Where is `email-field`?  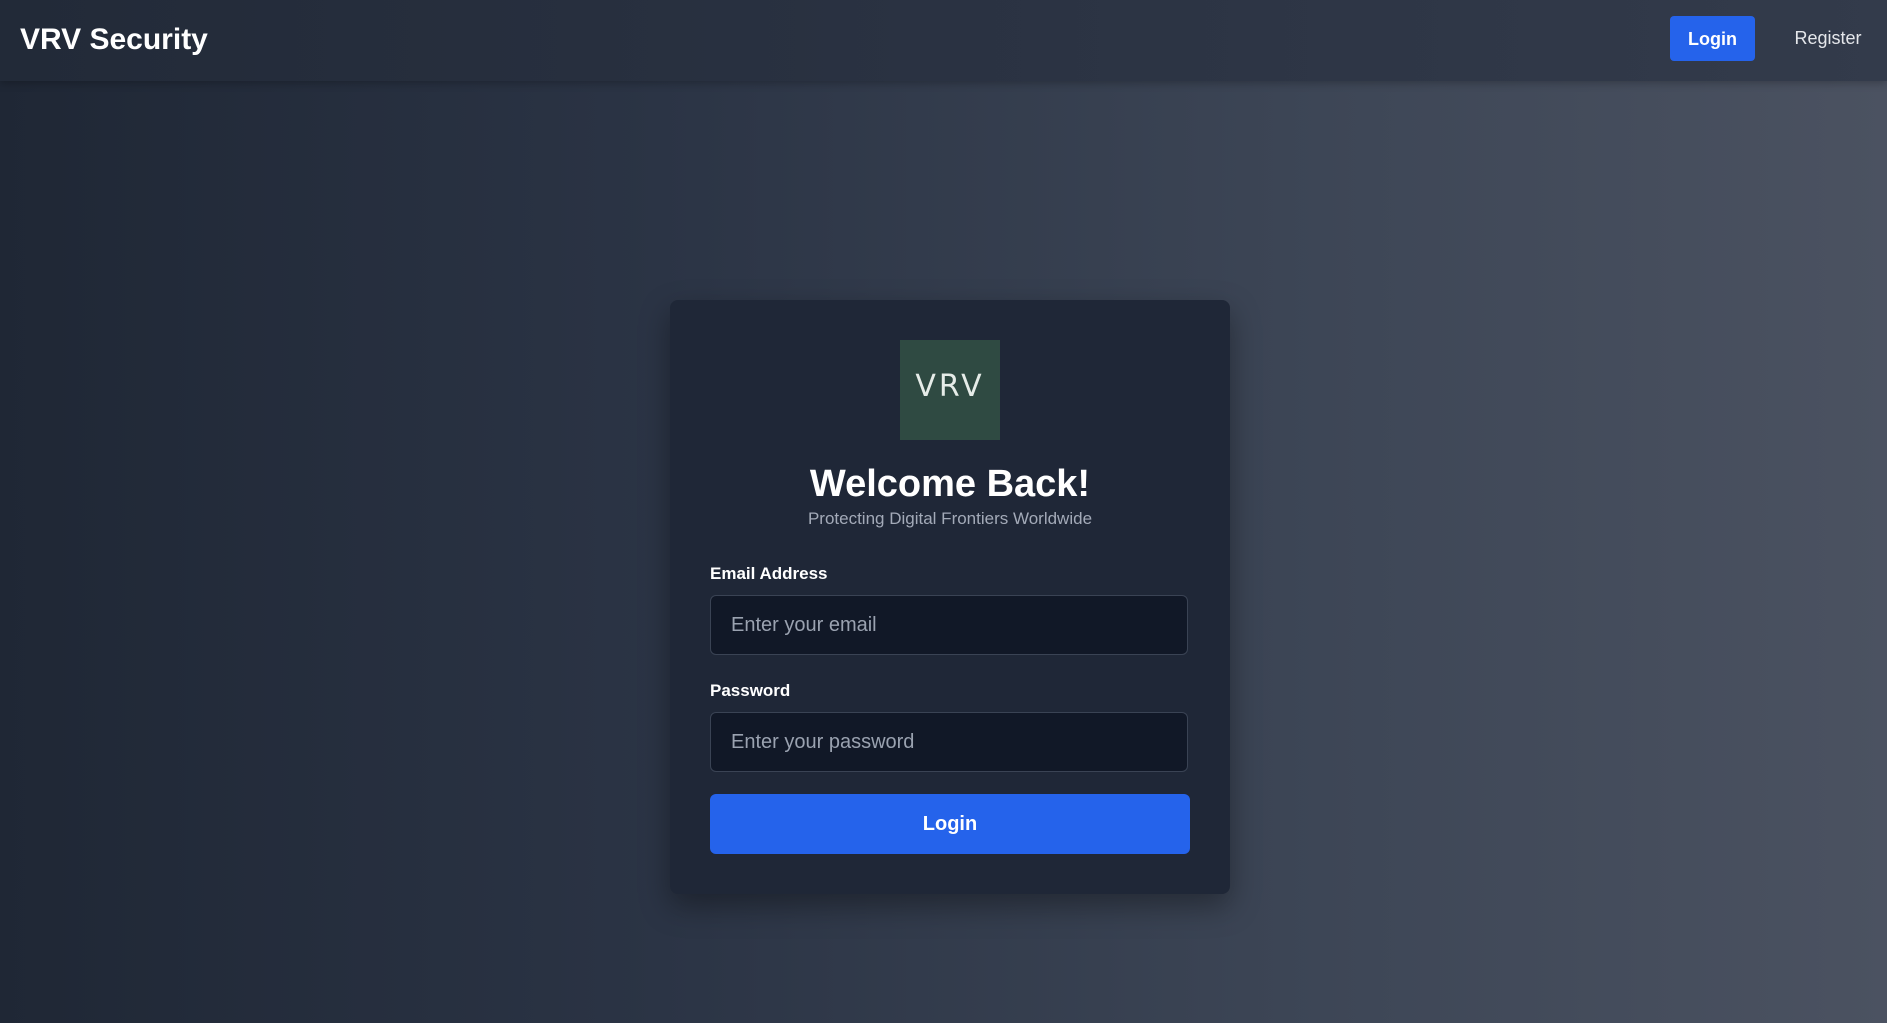 email-field is located at coordinates (949, 625).